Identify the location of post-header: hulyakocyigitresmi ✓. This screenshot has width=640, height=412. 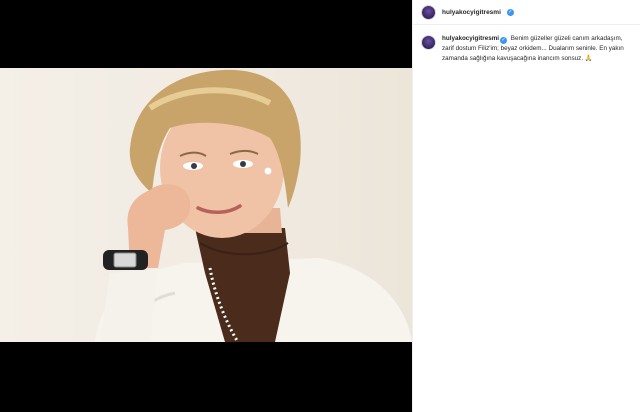
(526, 12).